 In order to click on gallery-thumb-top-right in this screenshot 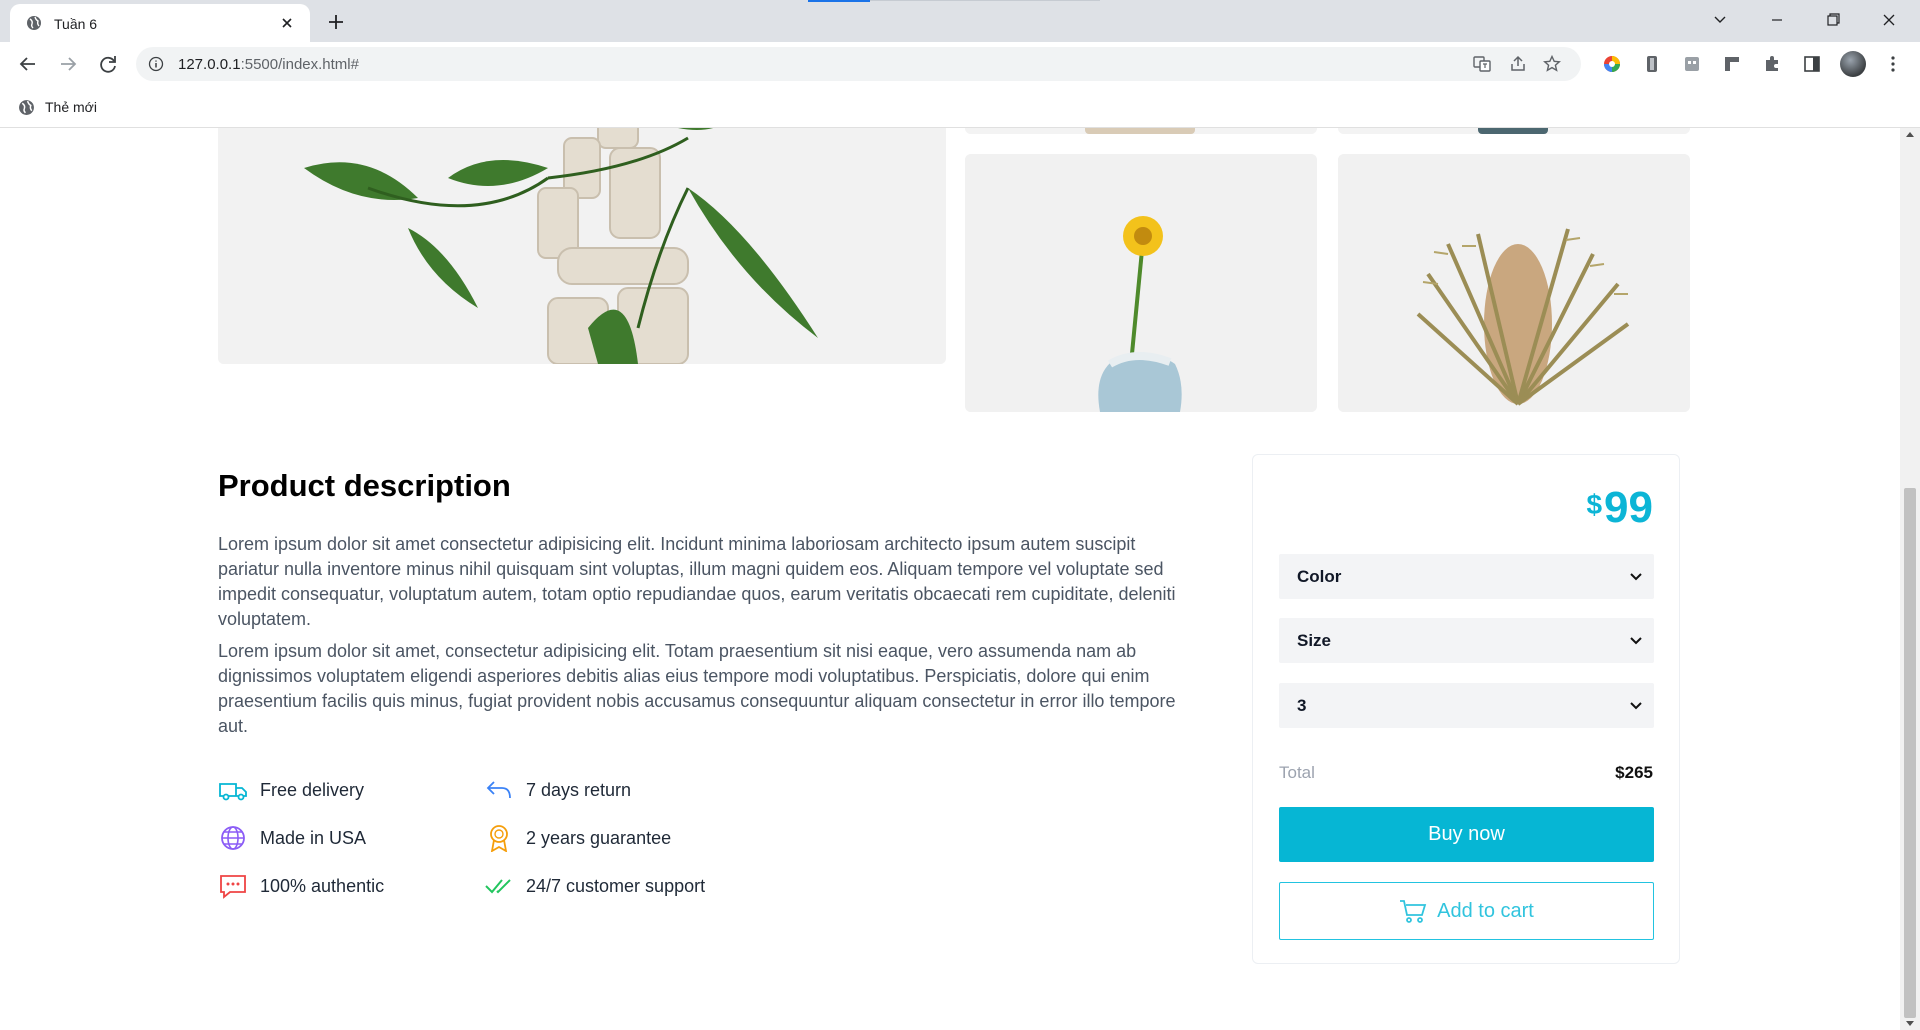, I will do `click(1514, 131)`.